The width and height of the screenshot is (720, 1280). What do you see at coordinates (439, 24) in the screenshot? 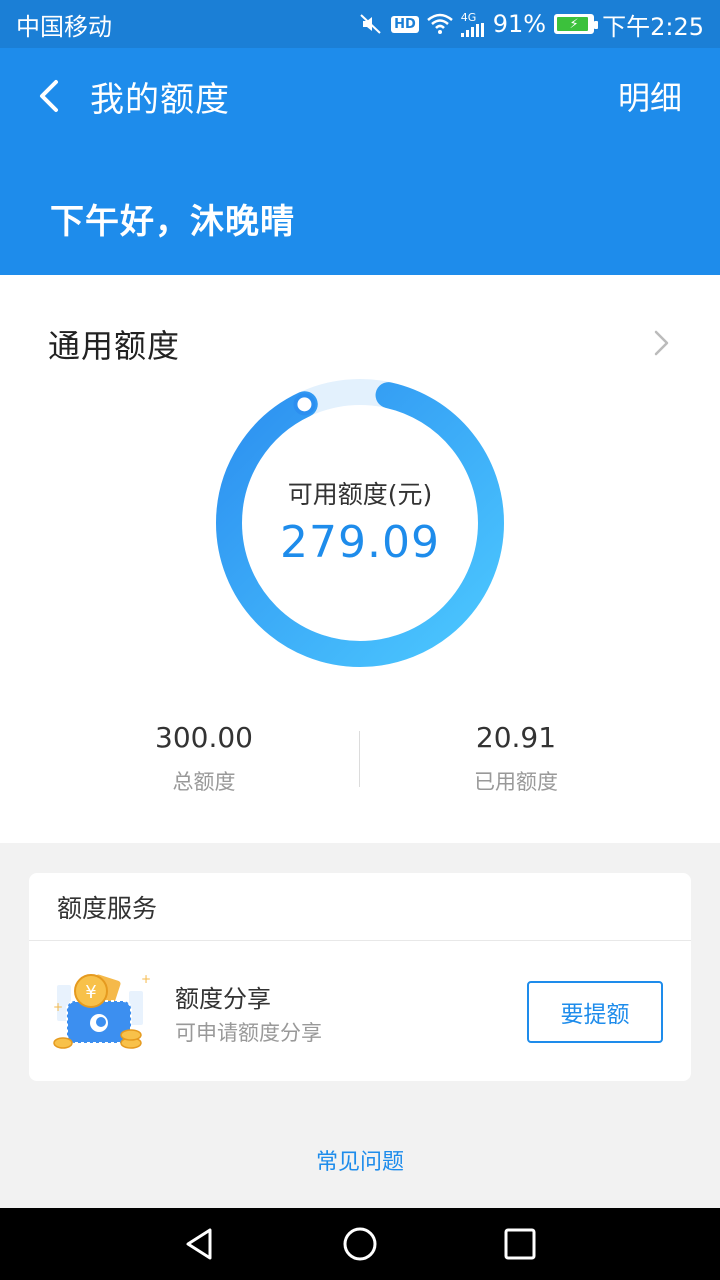
I see `wifi-icon` at bounding box center [439, 24].